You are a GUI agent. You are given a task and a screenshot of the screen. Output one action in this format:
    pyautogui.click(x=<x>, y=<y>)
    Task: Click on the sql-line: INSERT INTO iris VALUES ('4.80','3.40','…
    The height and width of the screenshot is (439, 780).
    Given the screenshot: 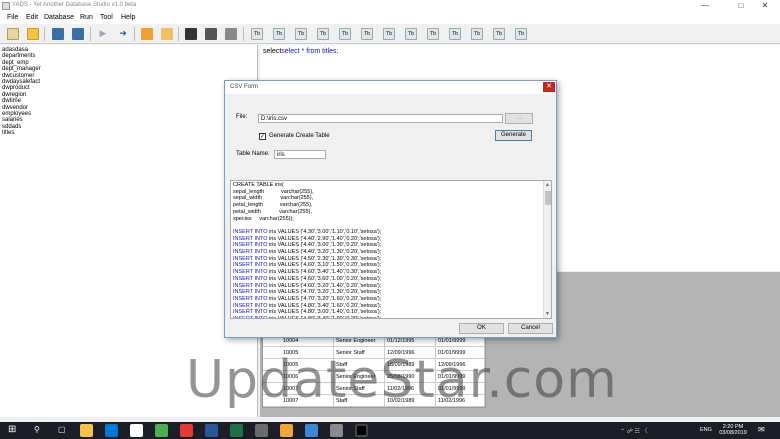 What is the action you would take?
    pyautogui.click(x=387, y=306)
    